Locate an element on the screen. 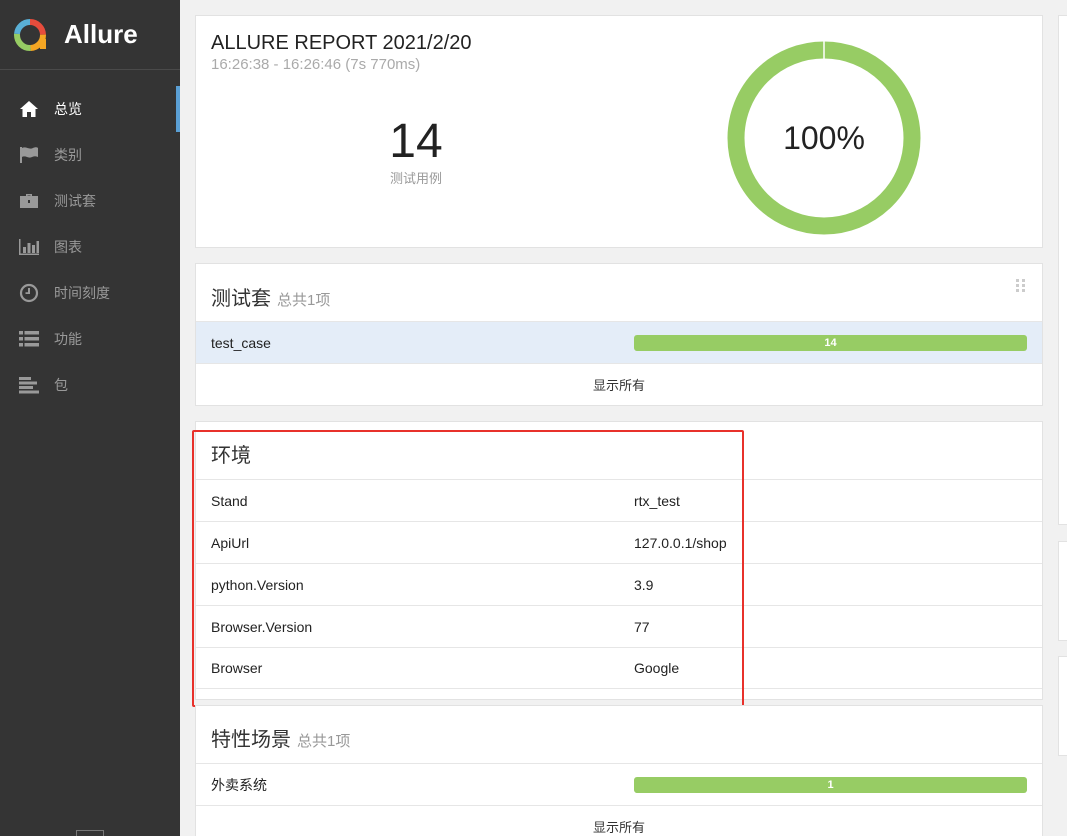 Image resolution: width=1067 pixels, height=836 pixels. sidebar-item-label: 包 is located at coordinates (61, 385).